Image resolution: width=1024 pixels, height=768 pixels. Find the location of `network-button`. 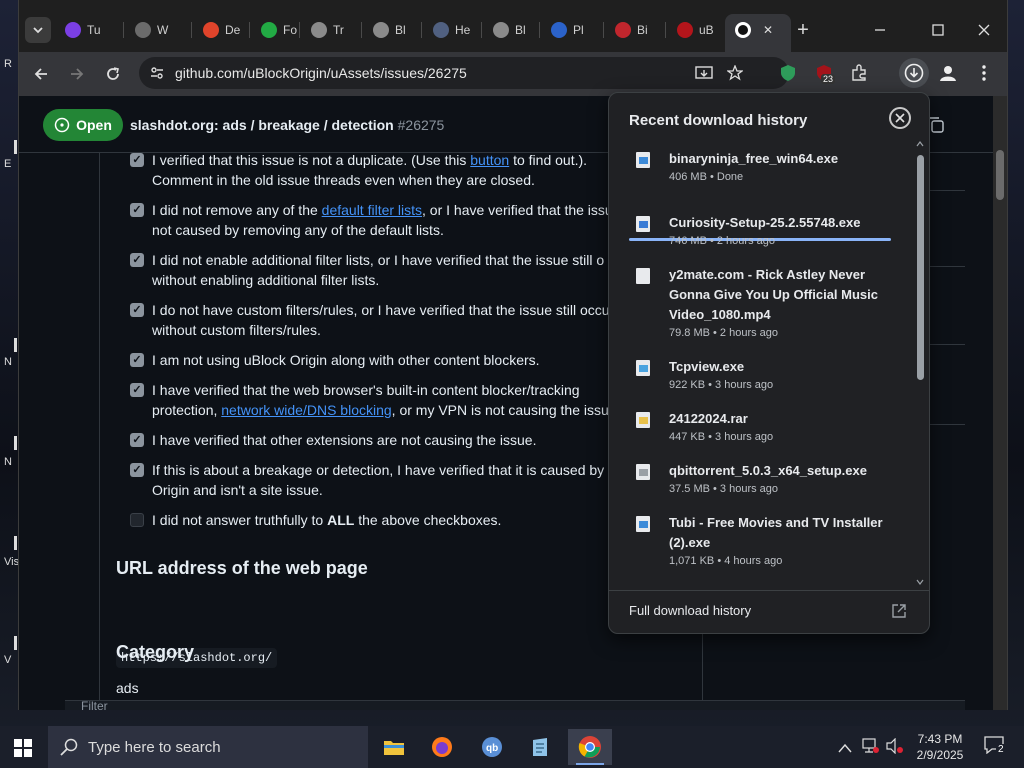

network-button is located at coordinates (871, 748).